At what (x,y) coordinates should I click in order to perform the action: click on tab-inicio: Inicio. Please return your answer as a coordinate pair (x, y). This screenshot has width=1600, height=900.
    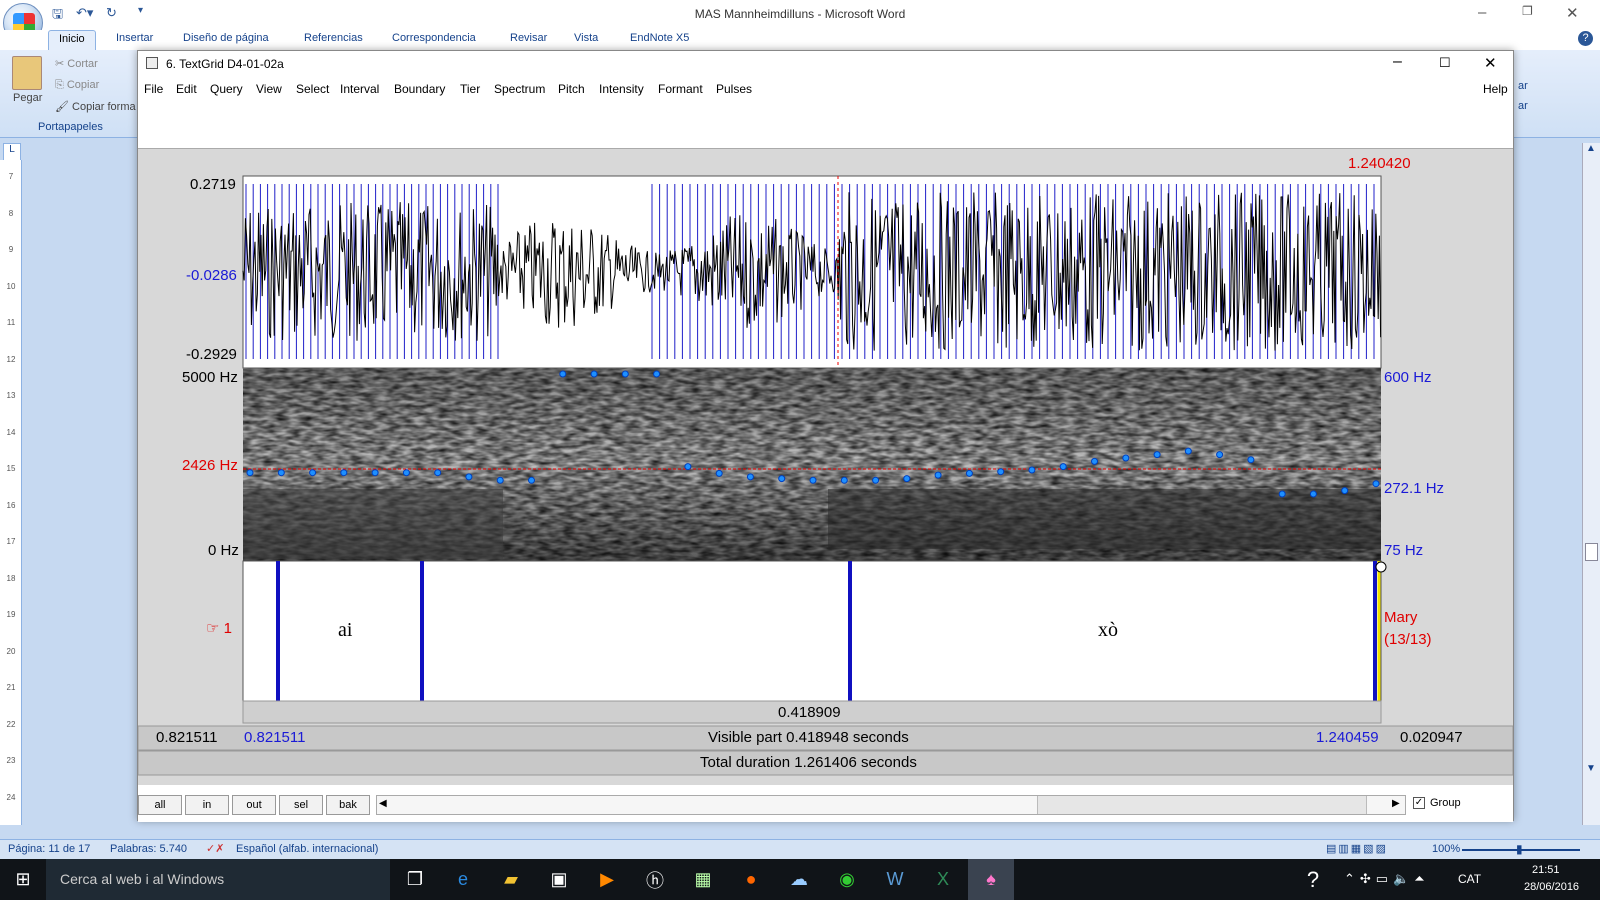
    Looking at the image, I should click on (72, 40).